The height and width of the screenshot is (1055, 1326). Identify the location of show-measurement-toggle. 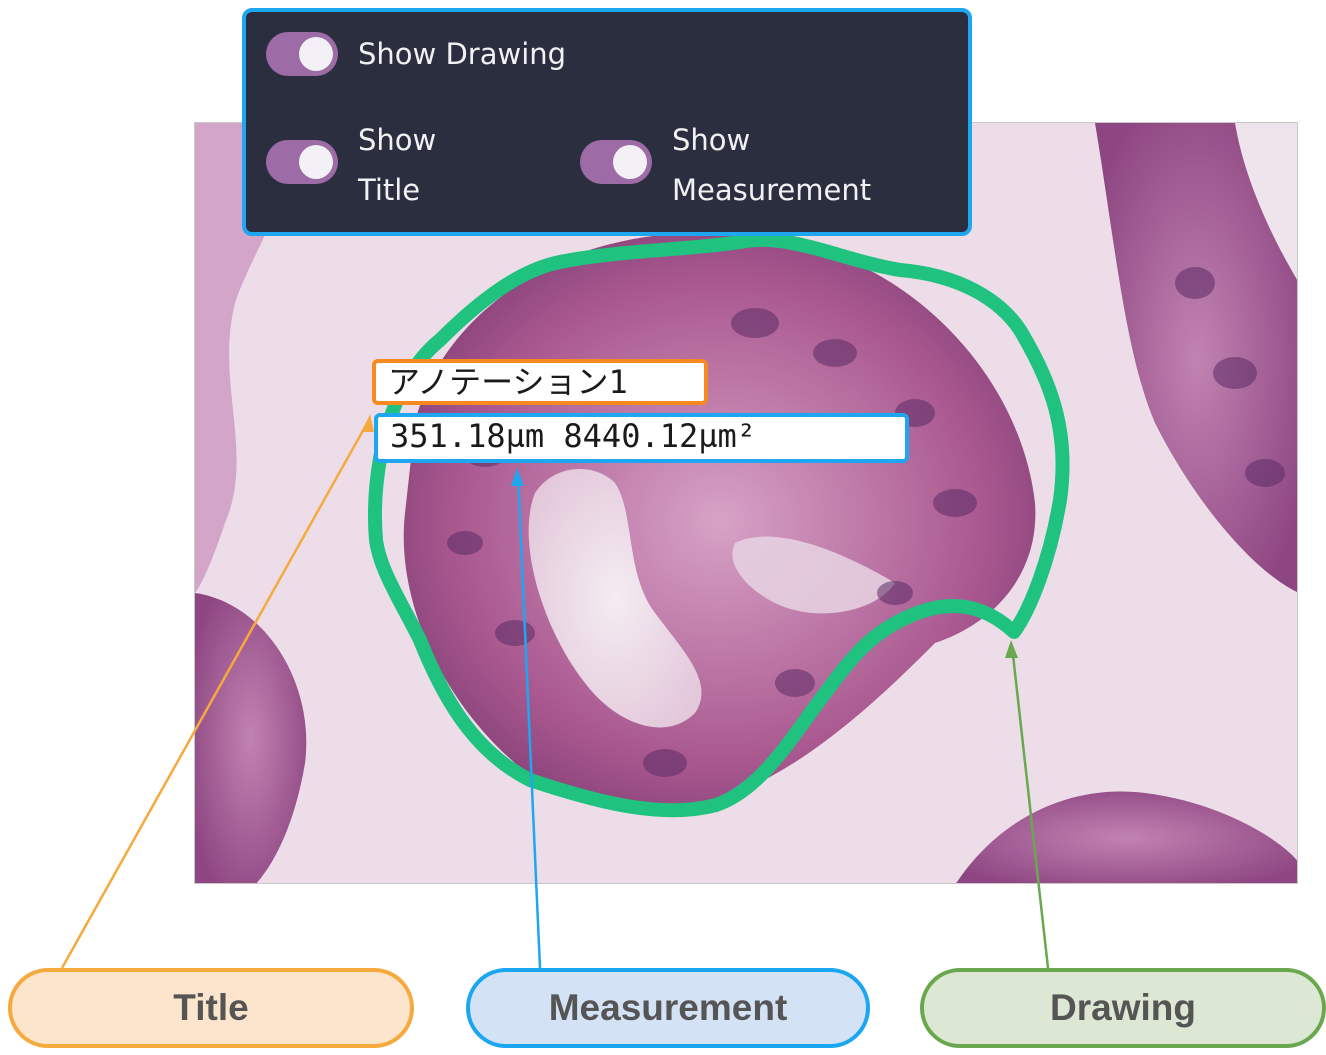
(616, 162).